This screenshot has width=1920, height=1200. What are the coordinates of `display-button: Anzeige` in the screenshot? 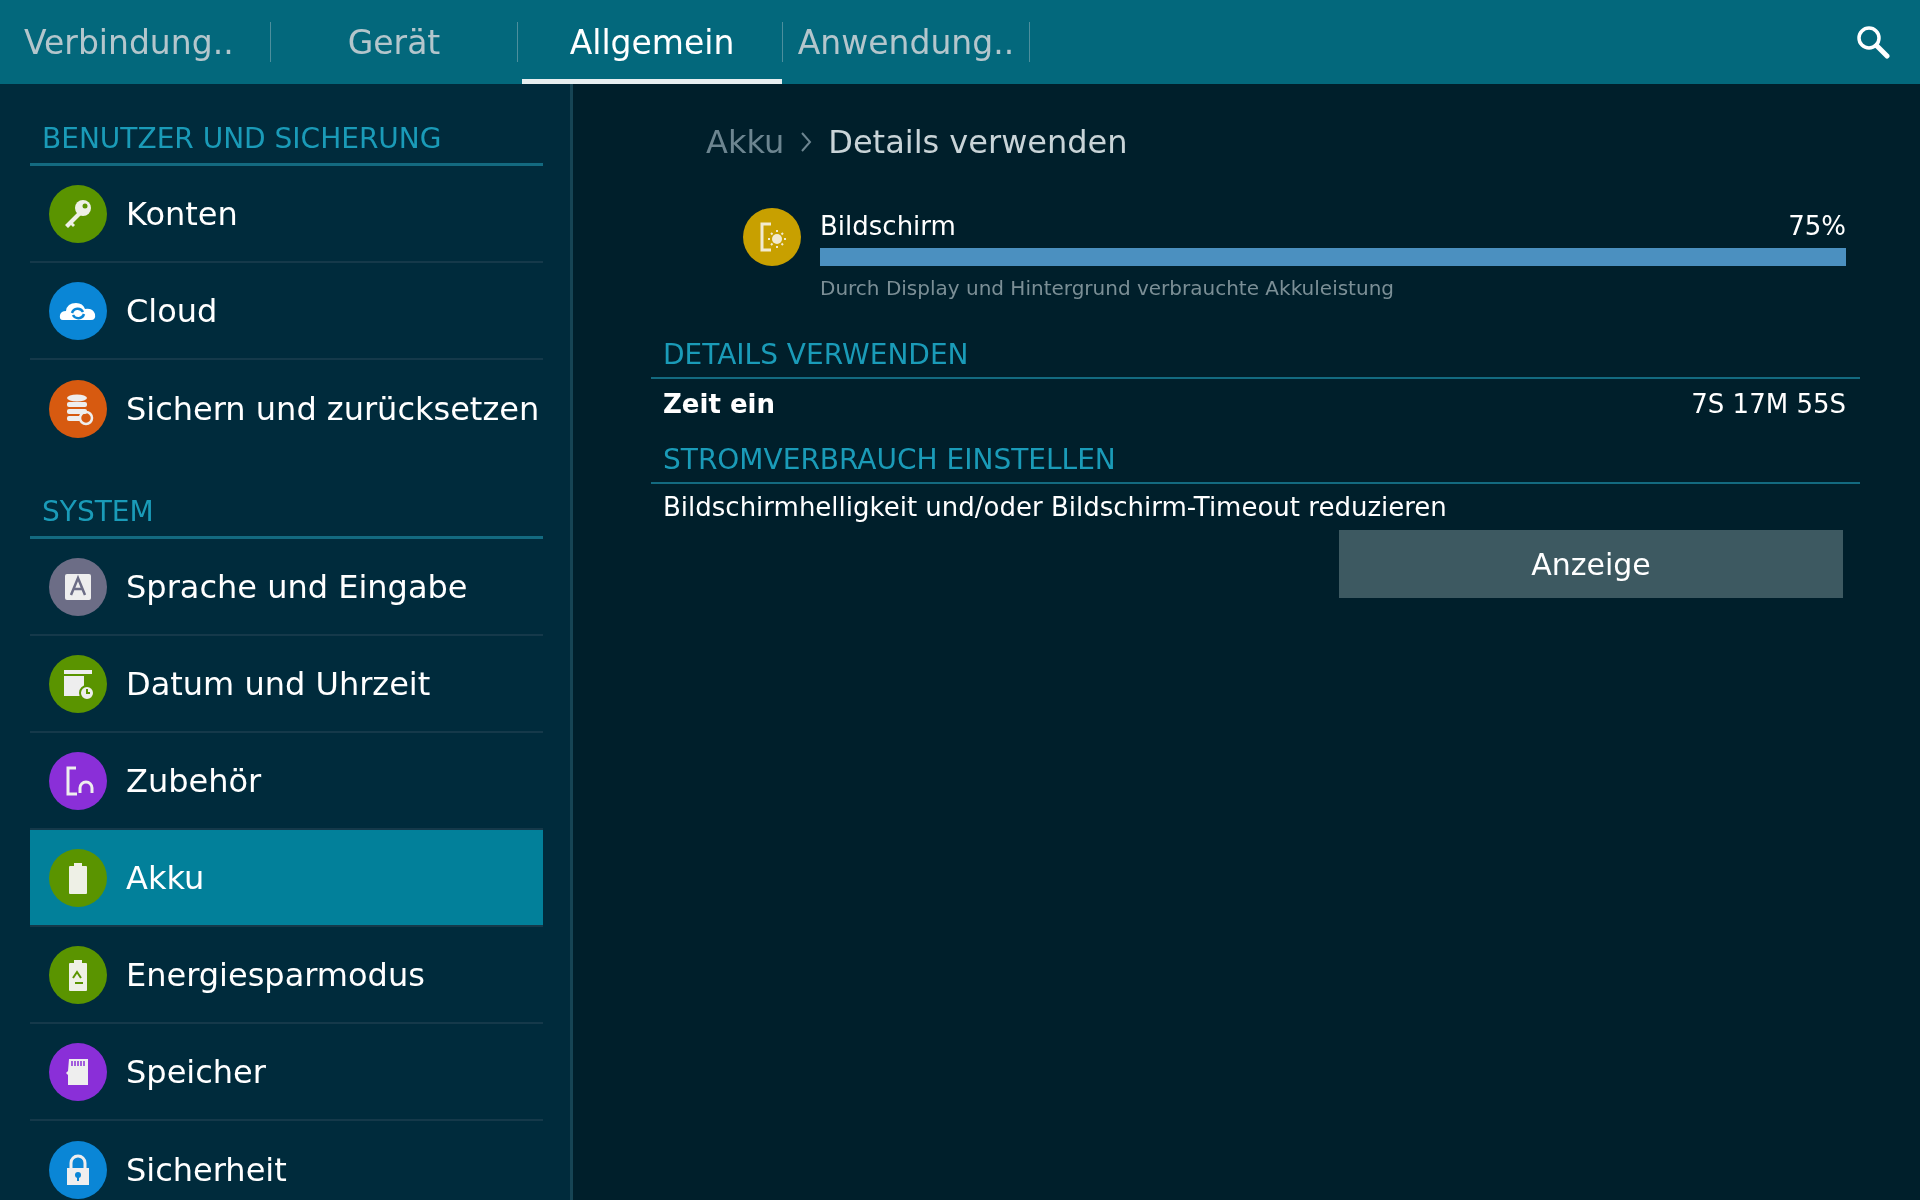 It's located at (1591, 564).